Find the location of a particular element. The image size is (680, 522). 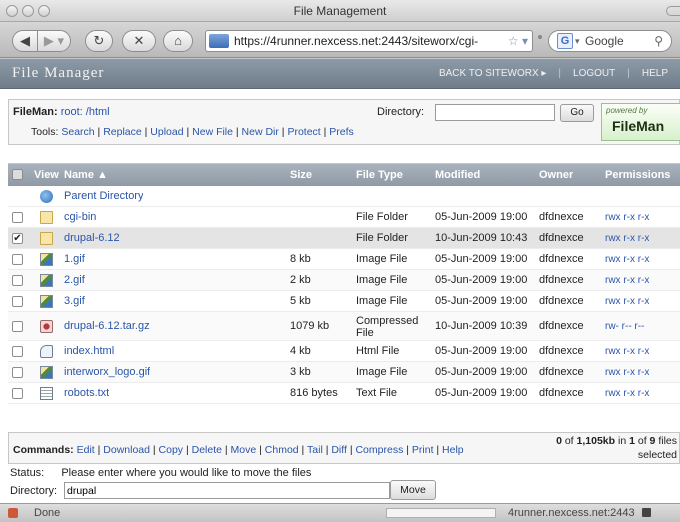

back-to-siteworx-link: BACK TO SITEWORX ▸ is located at coordinates (492, 74).